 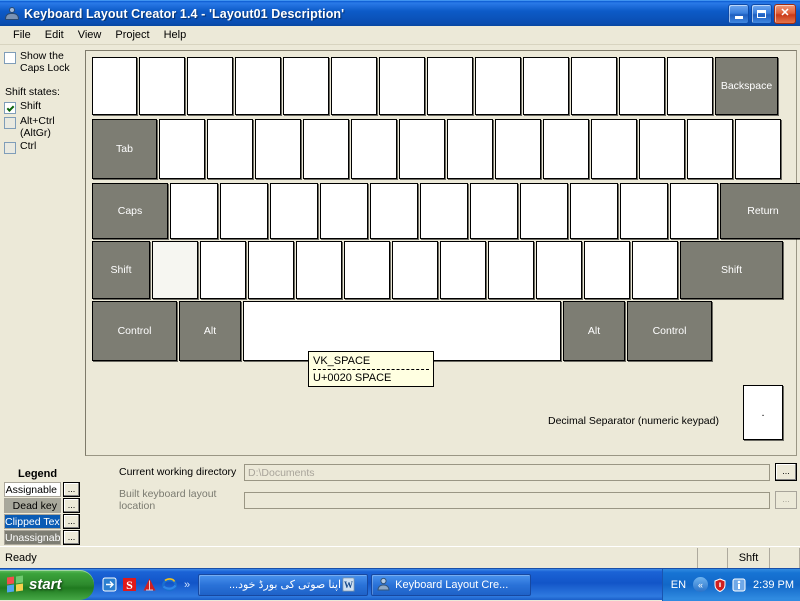 What do you see at coordinates (187, 585) in the screenshot?
I see `quicklaunch-overflow-chevron: »` at bounding box center [187, 585].